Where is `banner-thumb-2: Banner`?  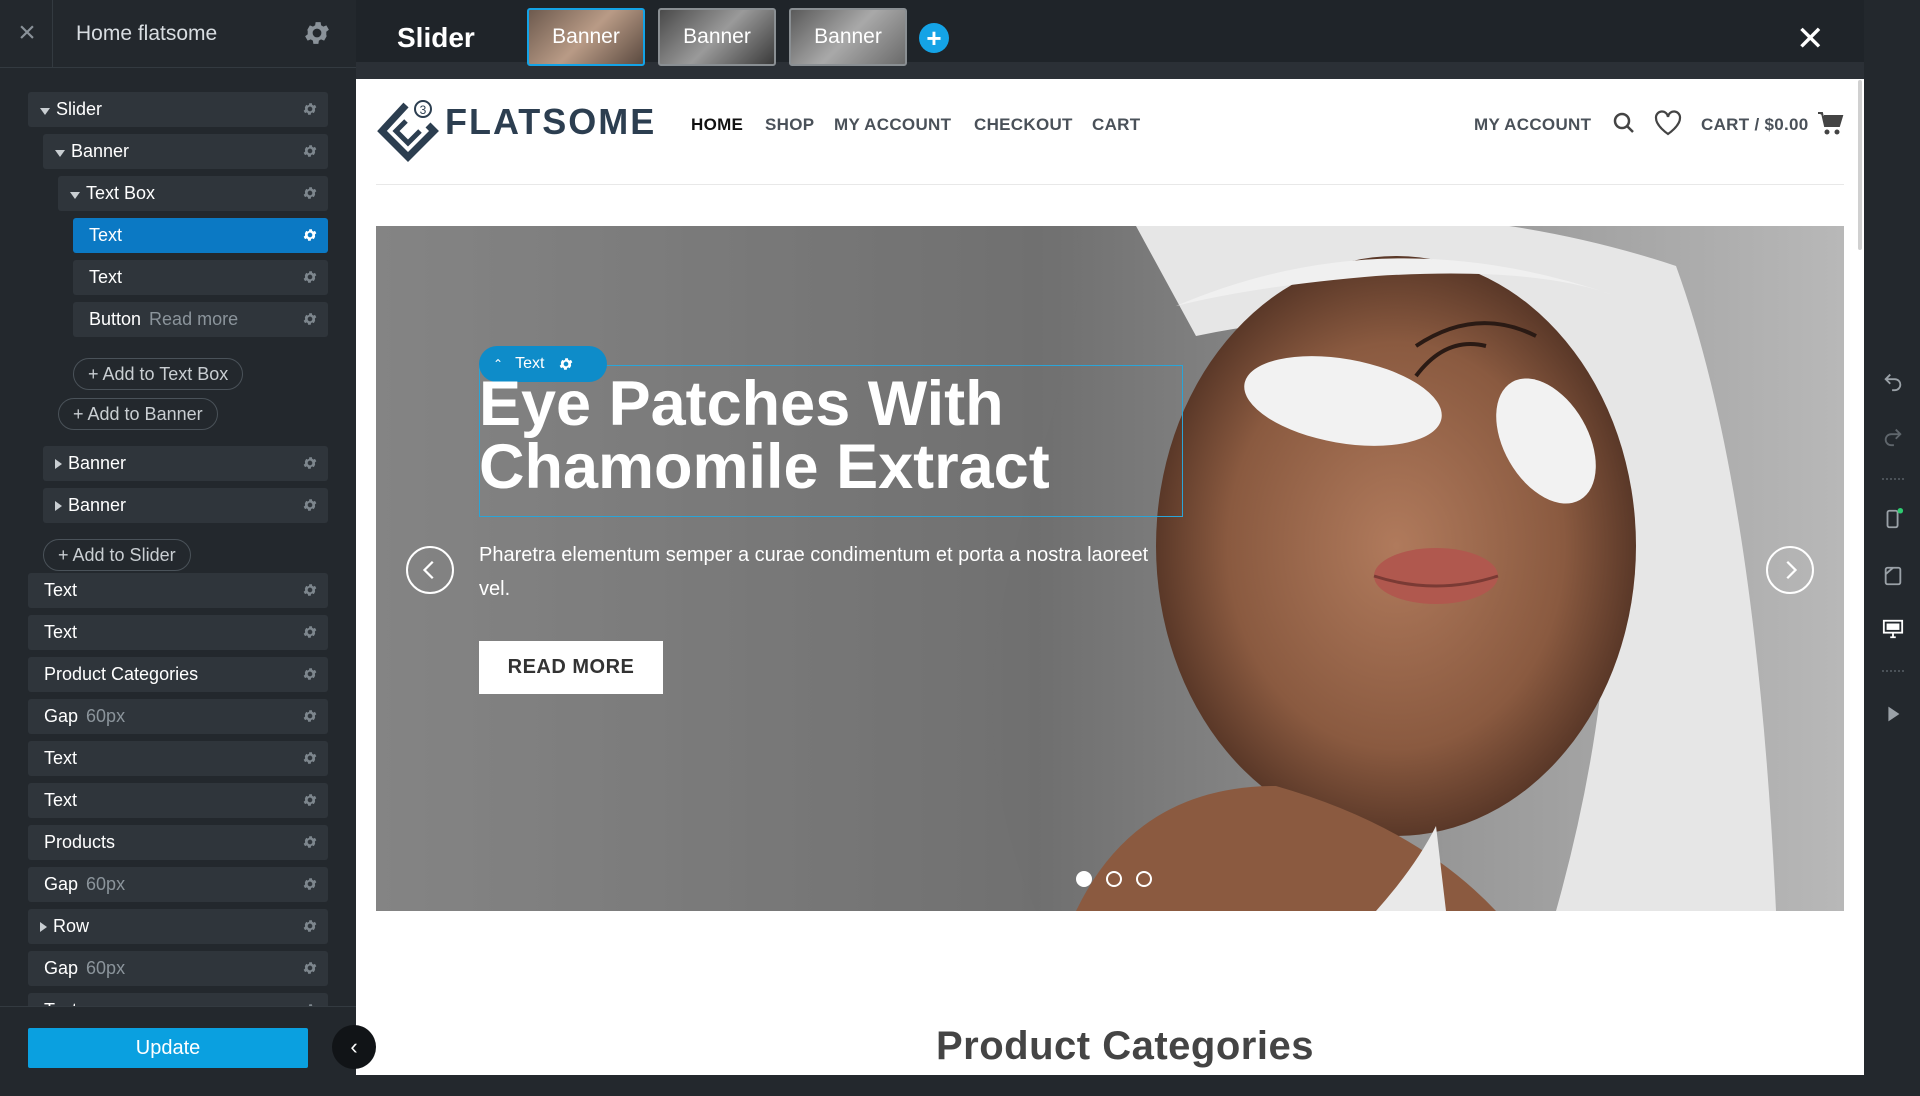 banner-thumb-2: Banner is located at coordinates (717, 37).